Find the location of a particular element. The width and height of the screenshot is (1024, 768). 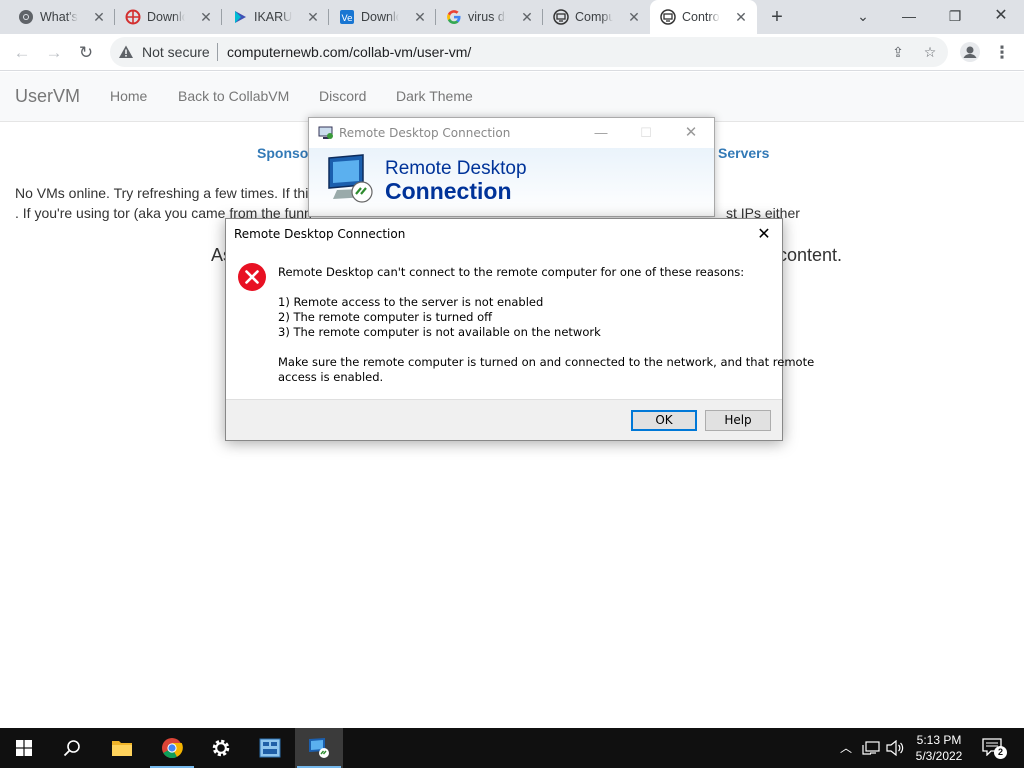

tab-title: Comput is located at coordinates (594, 17).